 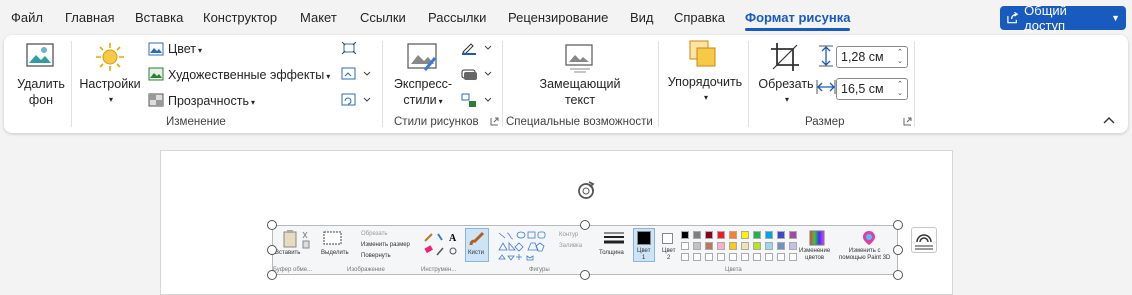 I want to click on tab-mailings: Рассылки, so click(x=457, y=17).